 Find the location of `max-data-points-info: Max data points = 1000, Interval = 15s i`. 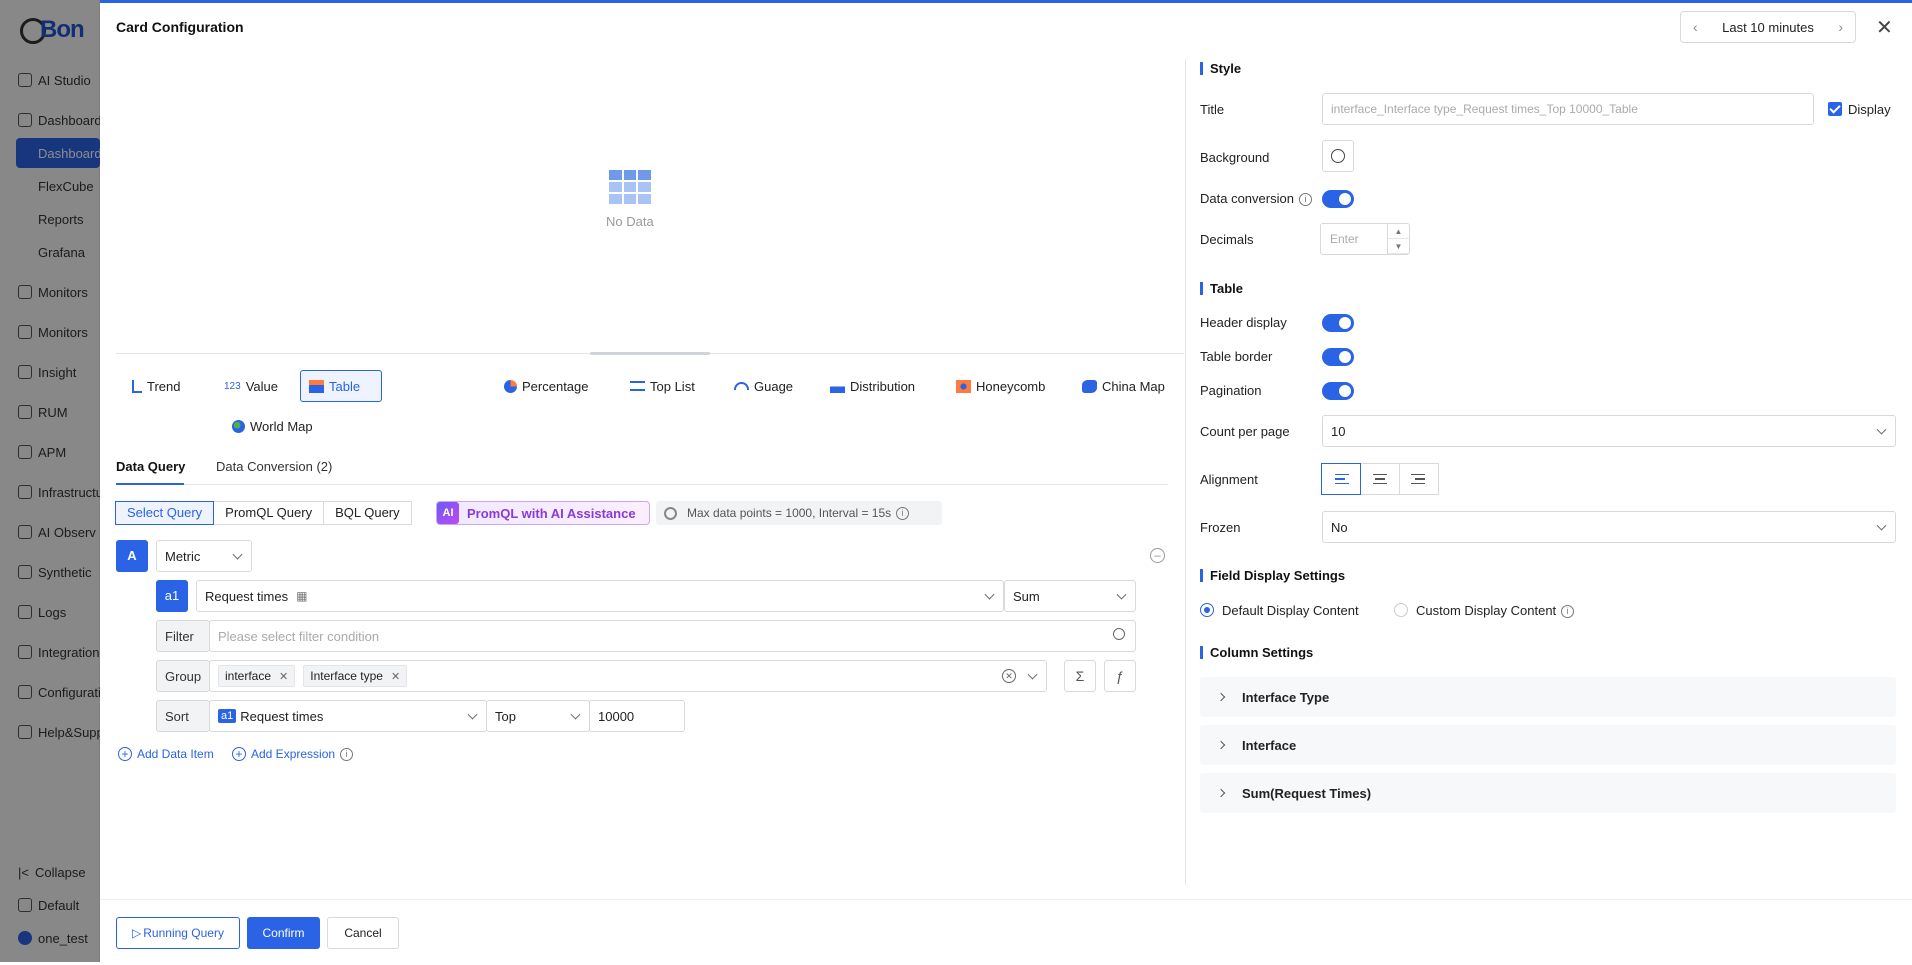

max-data-points-info: Max data points = 1000, Interval = 15s i is located at coordinates (799, 513).